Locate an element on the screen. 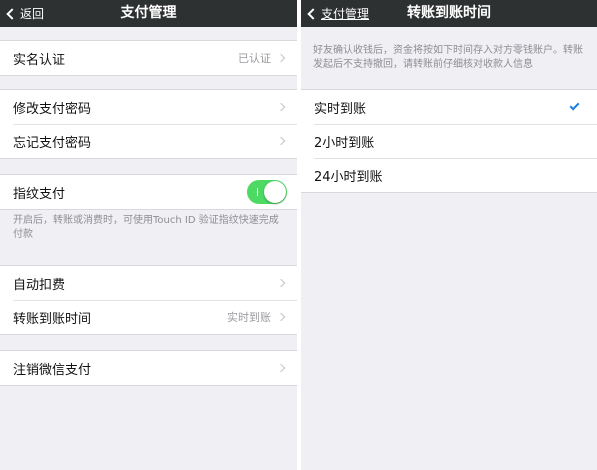 This screenshot has width=597, height=470. change-password-row: 修改支付密码 is located at coordinates (148, 107).